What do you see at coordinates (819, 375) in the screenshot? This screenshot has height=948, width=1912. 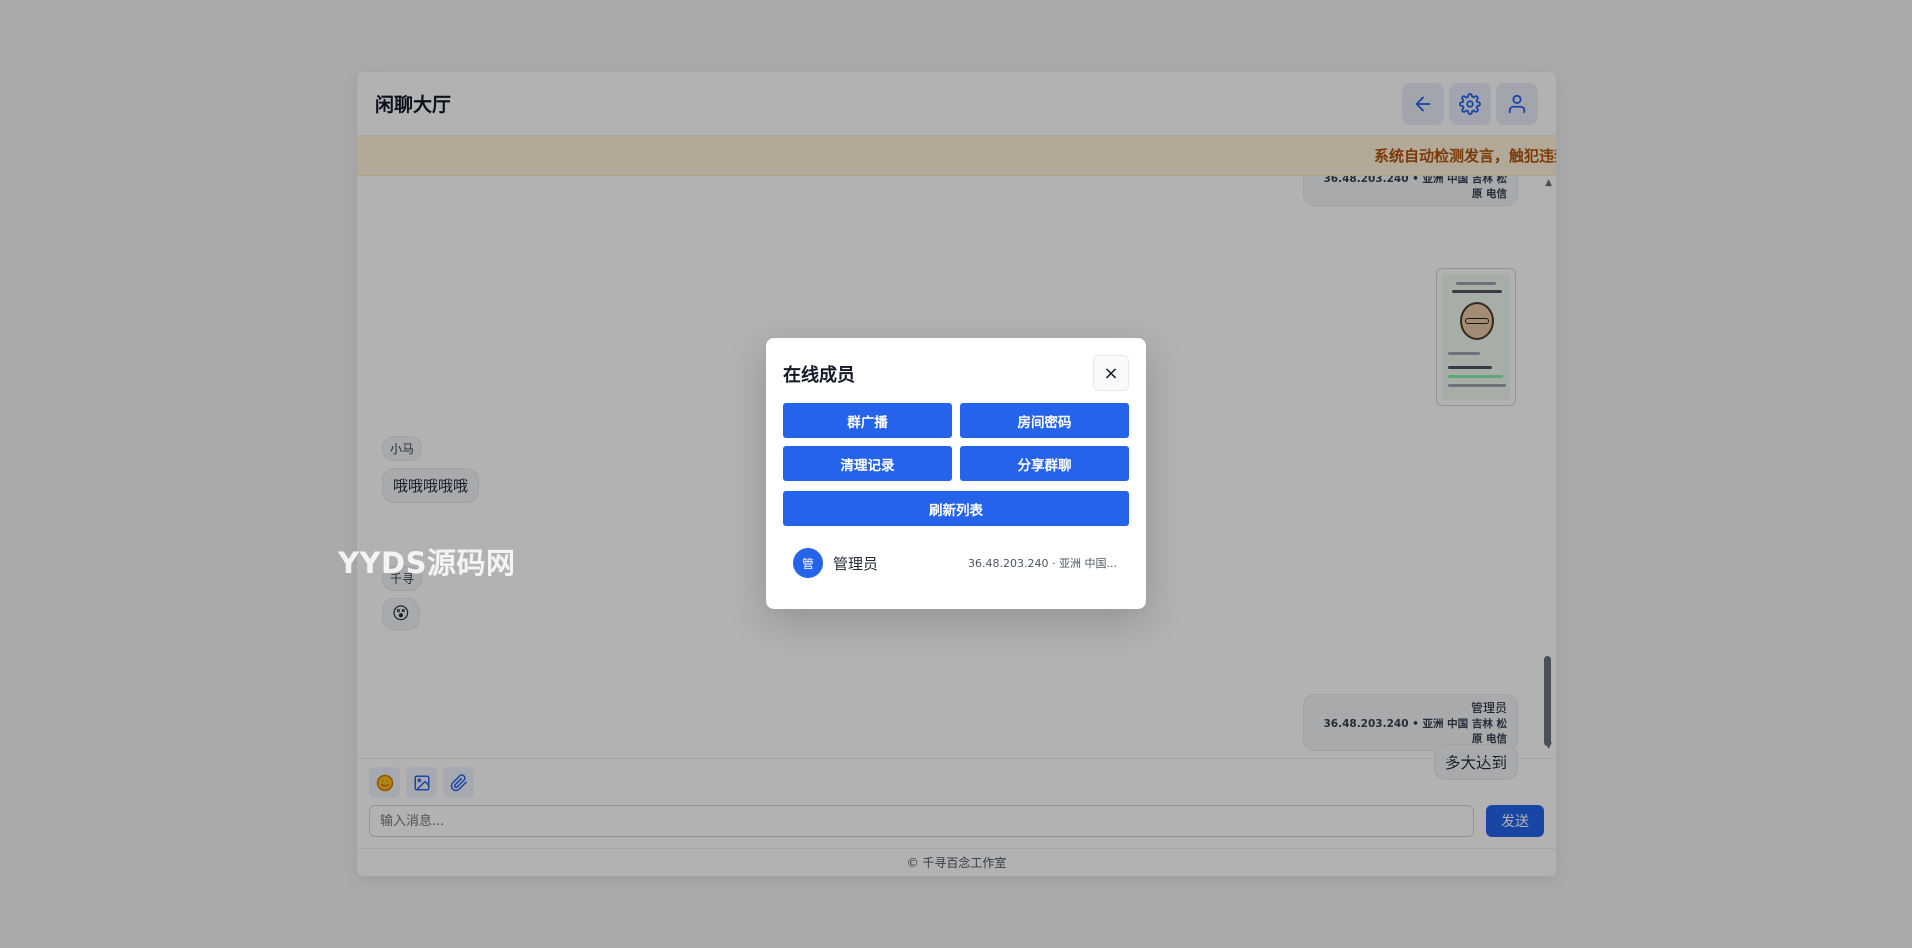 I see `modal-title: 在线成员` at bounding box center [819, 375].